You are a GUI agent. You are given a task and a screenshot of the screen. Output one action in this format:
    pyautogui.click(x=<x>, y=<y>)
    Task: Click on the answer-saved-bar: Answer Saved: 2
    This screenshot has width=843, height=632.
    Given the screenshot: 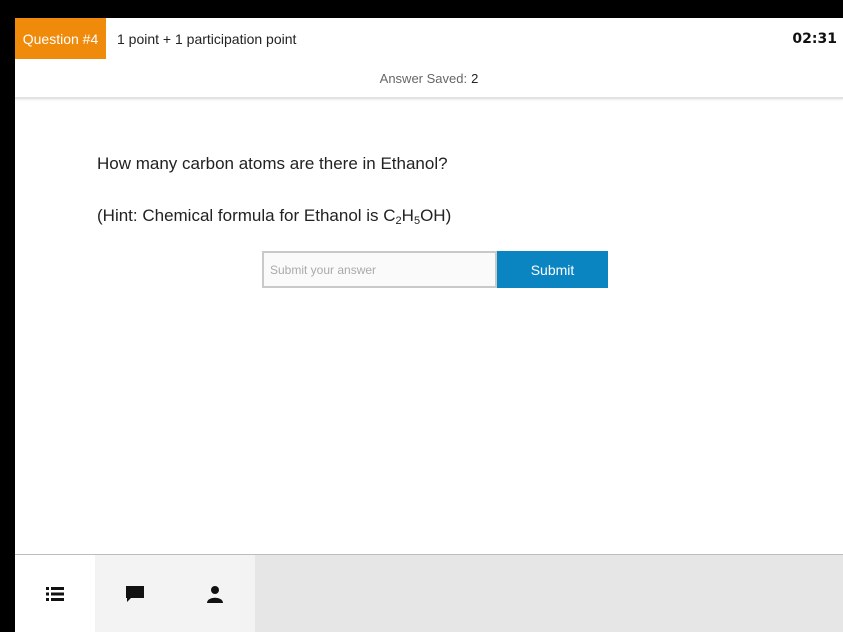 What is the action you would take?
    pyautogui.click(x=429, y=79)
    